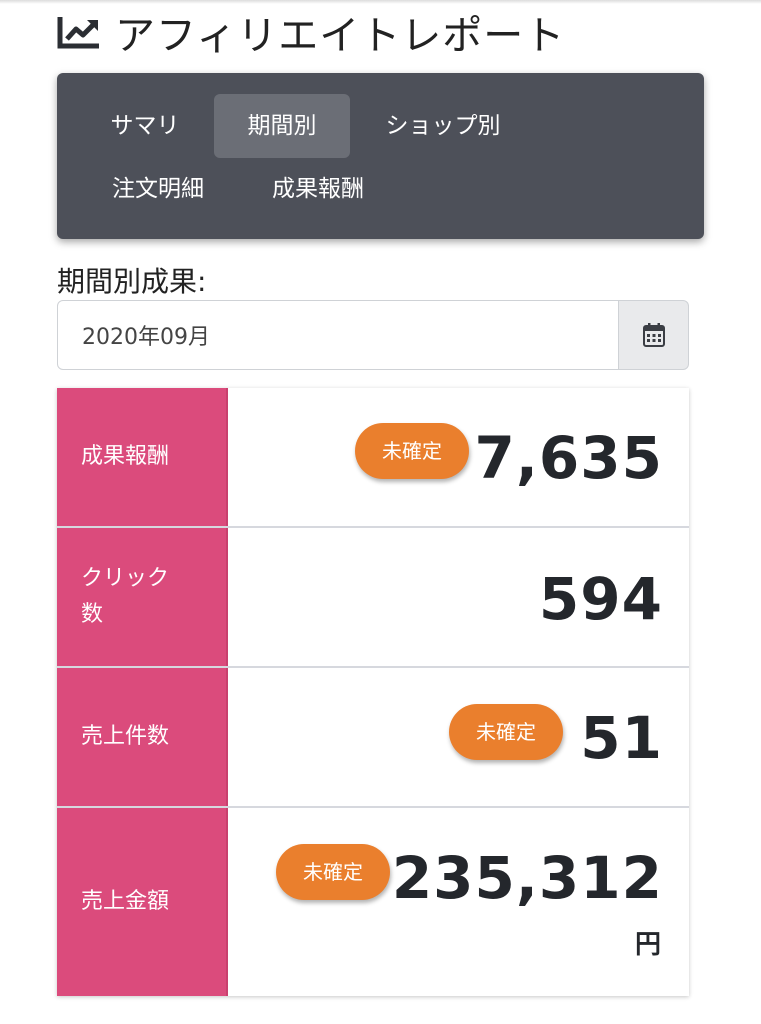 The image size is (761, 1024). What do you see at coordinates (600, 599) in the screenshot?
I see `stat-value: 594` at bounding box center [600, 599].